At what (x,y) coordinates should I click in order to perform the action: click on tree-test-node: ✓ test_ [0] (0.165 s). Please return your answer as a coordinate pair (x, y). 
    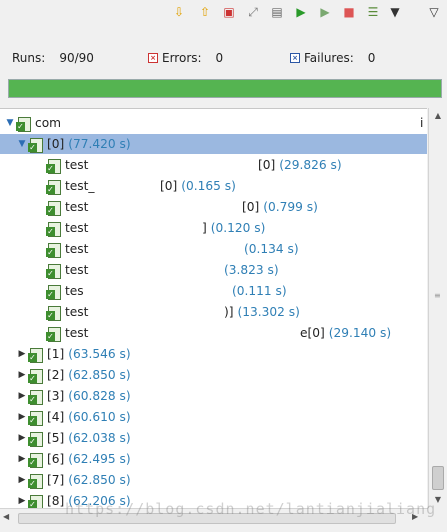
    Looking at the image, I should click on (213, 186).